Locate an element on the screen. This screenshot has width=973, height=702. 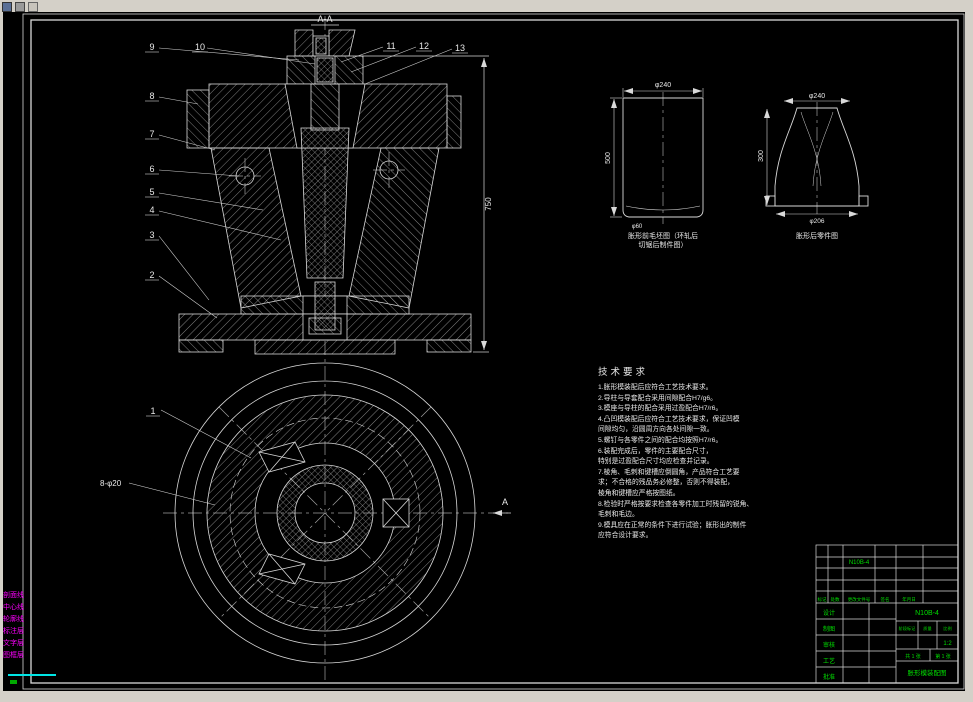
plan-section-arrow-label: A is located at coordinates (505, 502).